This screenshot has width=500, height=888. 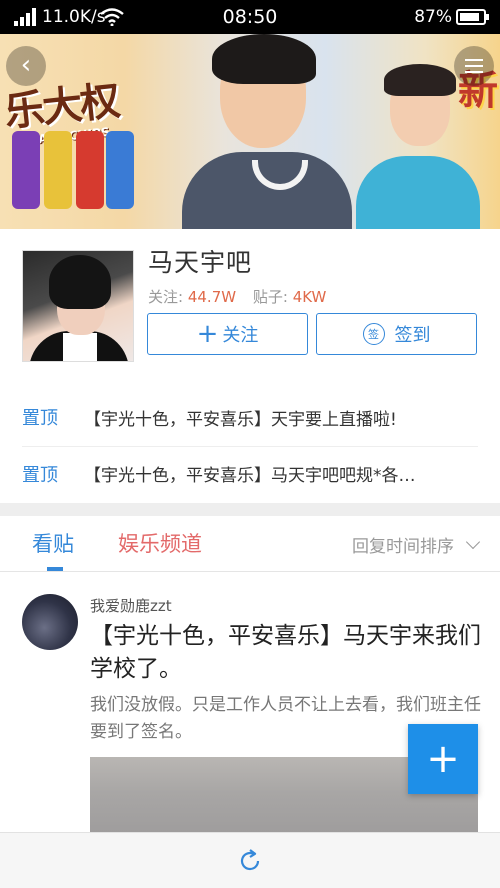 What do you see at coordinates (240, 419) in the screenshot?
I see `pinned-title: 【宇光十色，平安喜乐】天宇要上直播啦!` at bounding box center [240, 419].